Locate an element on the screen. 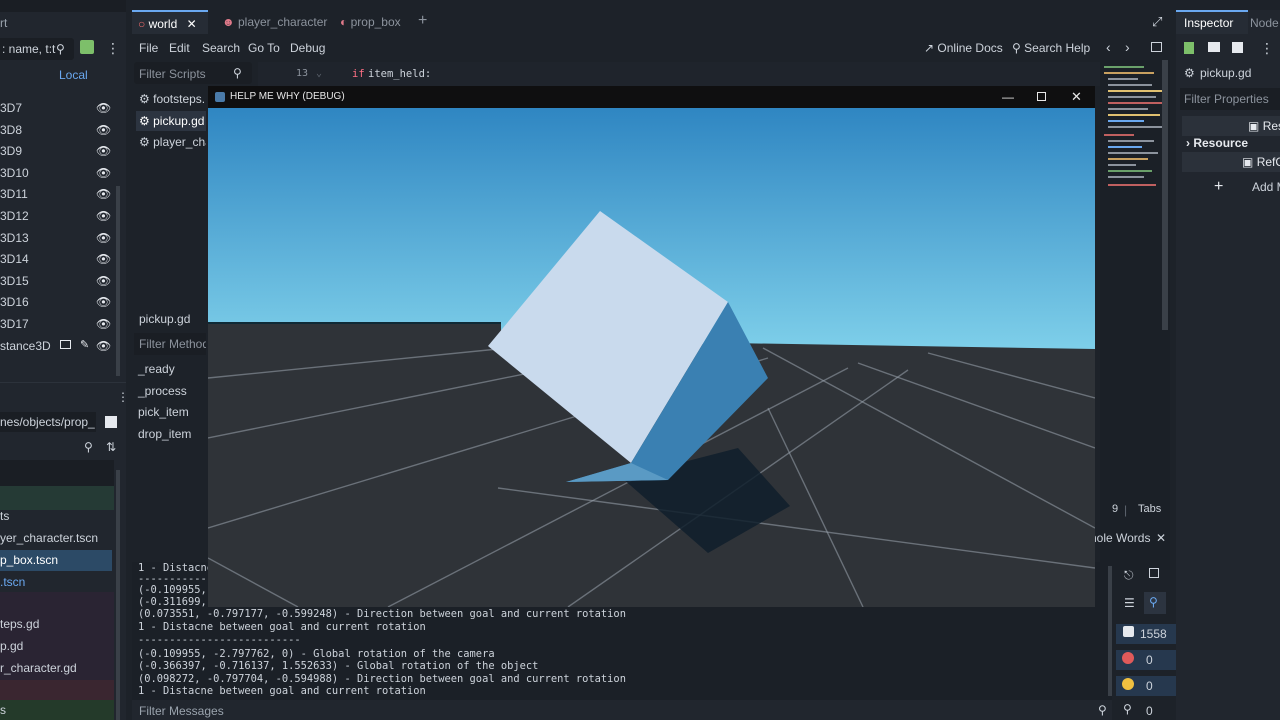 The height and width of the screenshot is (720, 1280). filter-scripts-input: Filter Scripts ⚲ is located at coordinates (193, 73).